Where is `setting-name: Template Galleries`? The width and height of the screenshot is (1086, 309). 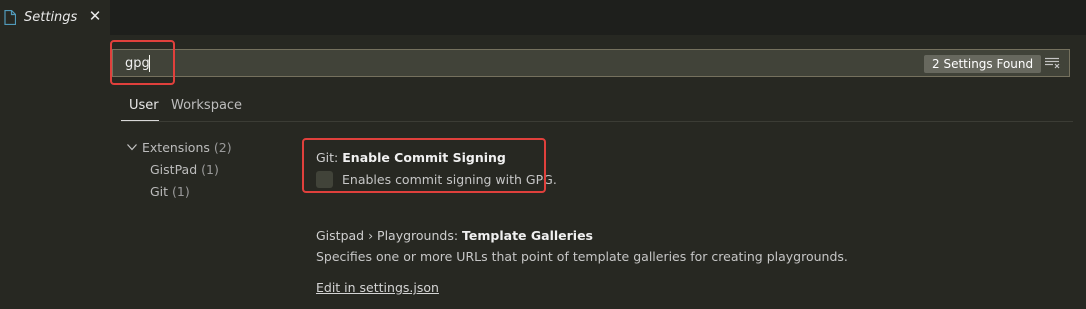 setting-name: Template Galleries is located at coordinates (527, 235).